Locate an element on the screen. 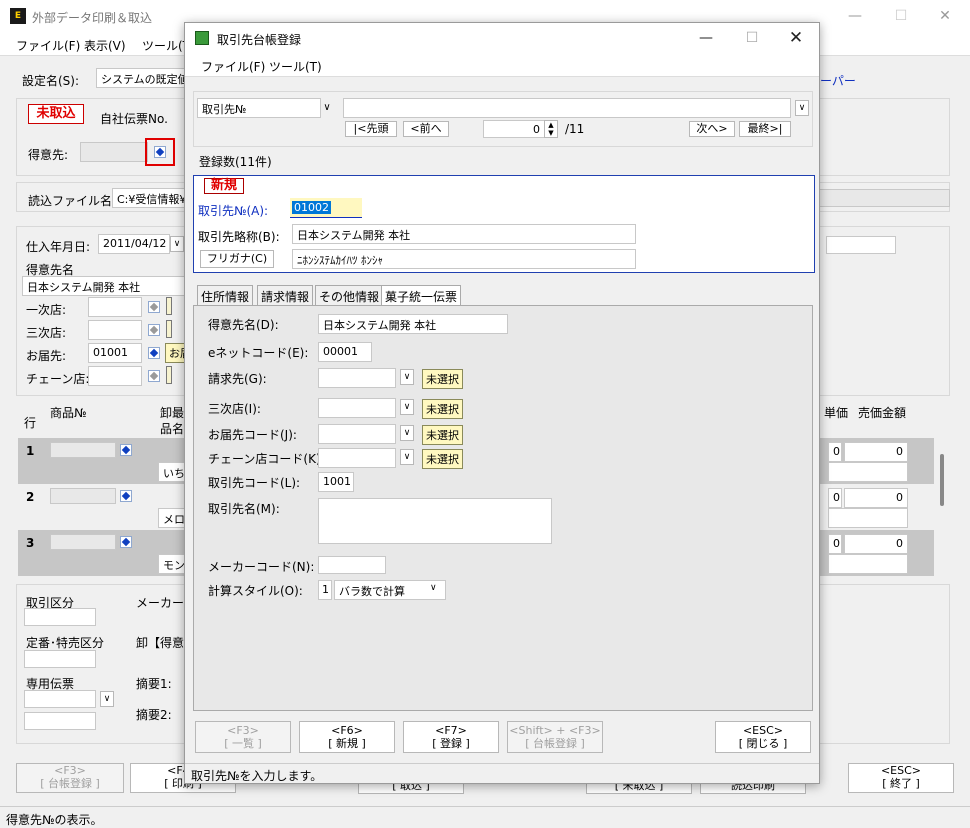 The width and height of the screenshot is (970, 828). new-badge: 新規 is located at coordinates (224, 186).